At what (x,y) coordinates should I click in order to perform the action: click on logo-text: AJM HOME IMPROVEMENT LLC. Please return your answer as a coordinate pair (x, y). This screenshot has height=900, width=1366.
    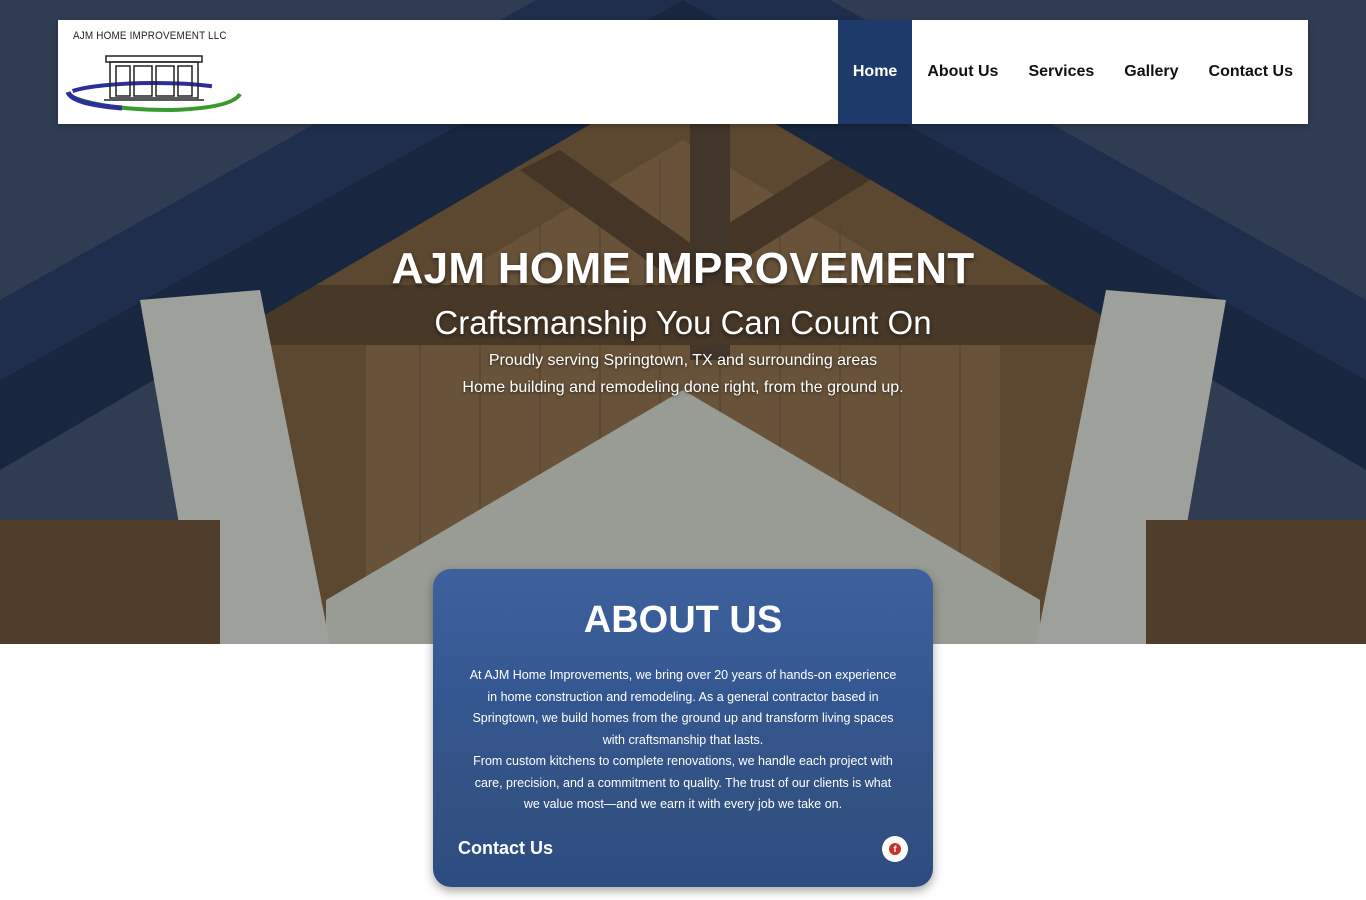
    Looking at the image, I should click on (150, 36).